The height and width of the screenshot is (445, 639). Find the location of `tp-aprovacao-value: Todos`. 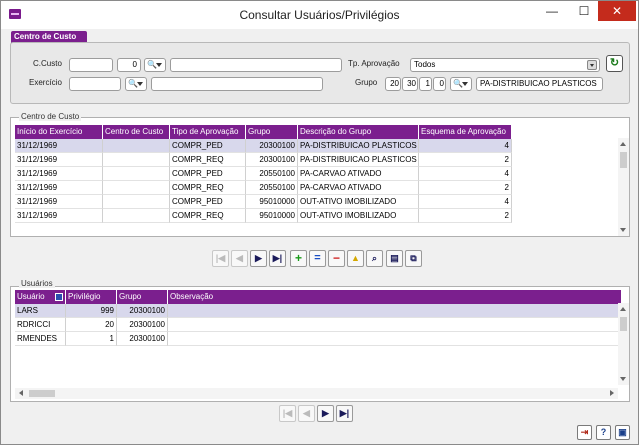

tp-aprovacao-value: Todos is located at coordinates (425, 64).